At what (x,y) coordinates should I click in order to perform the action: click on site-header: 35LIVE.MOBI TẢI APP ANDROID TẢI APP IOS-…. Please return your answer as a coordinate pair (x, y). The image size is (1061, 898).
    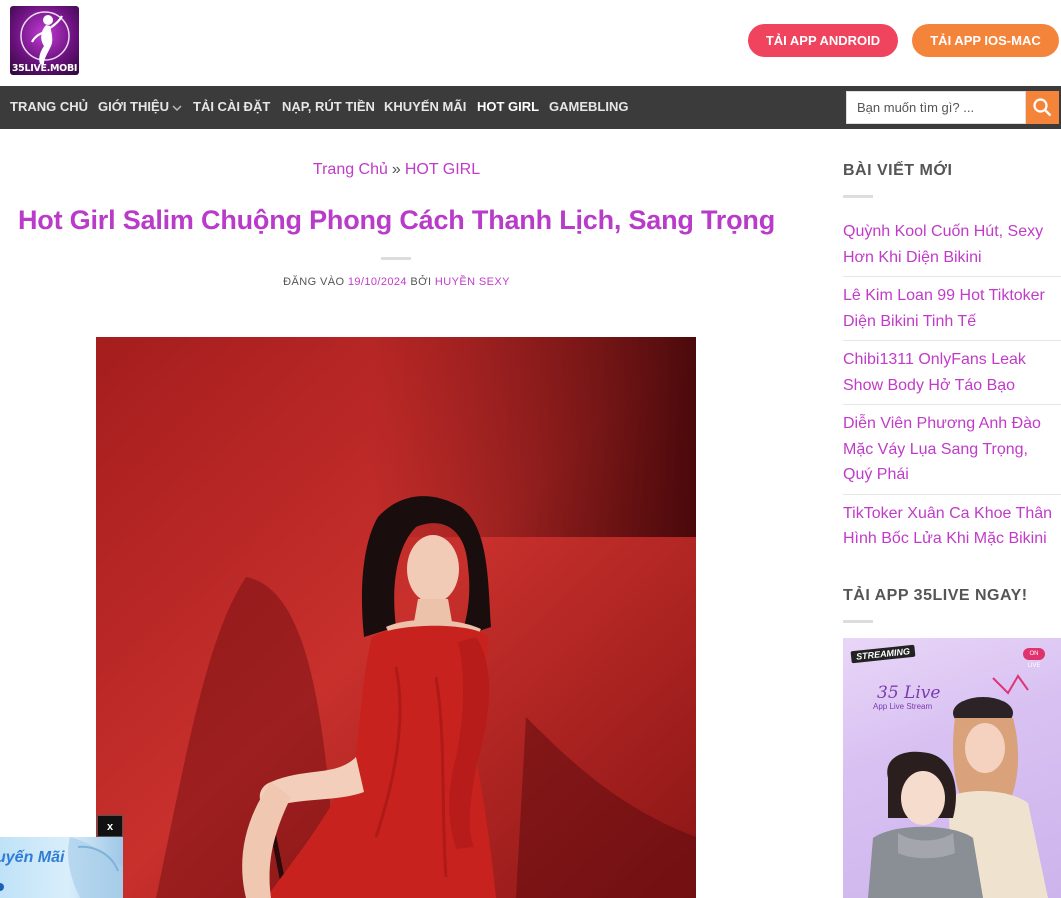
    Looking at the image, I should click on (530, 43).